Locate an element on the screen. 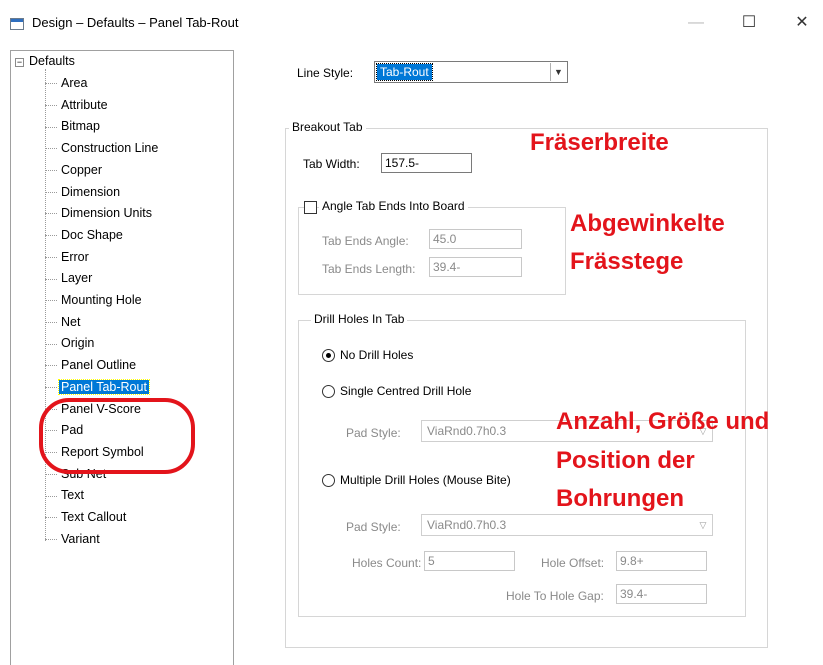  tree-item: Construction Line is located at coordinates (102, 148).